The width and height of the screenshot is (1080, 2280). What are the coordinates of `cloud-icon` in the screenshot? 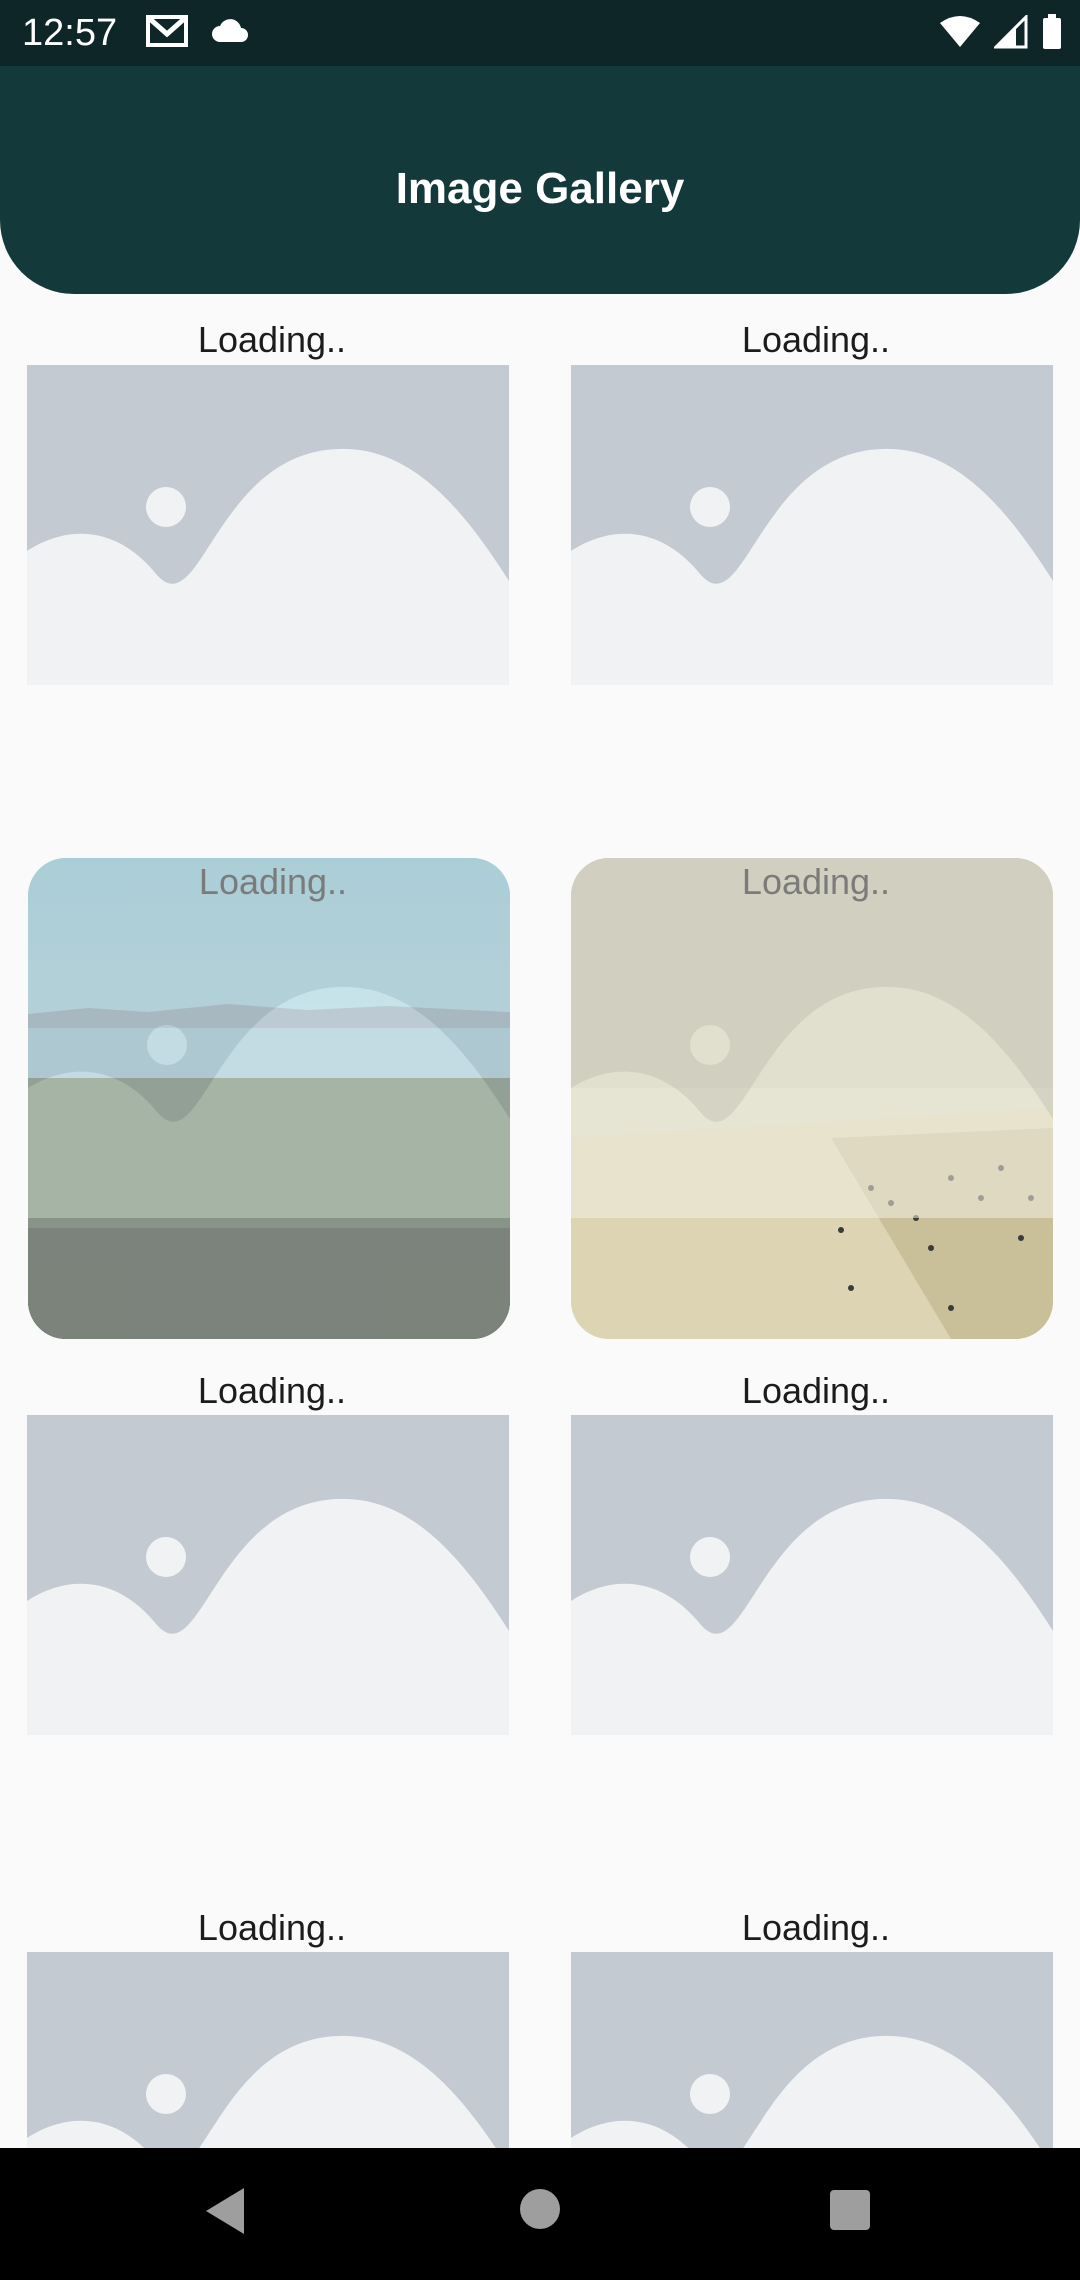 It's located at (230, 33).